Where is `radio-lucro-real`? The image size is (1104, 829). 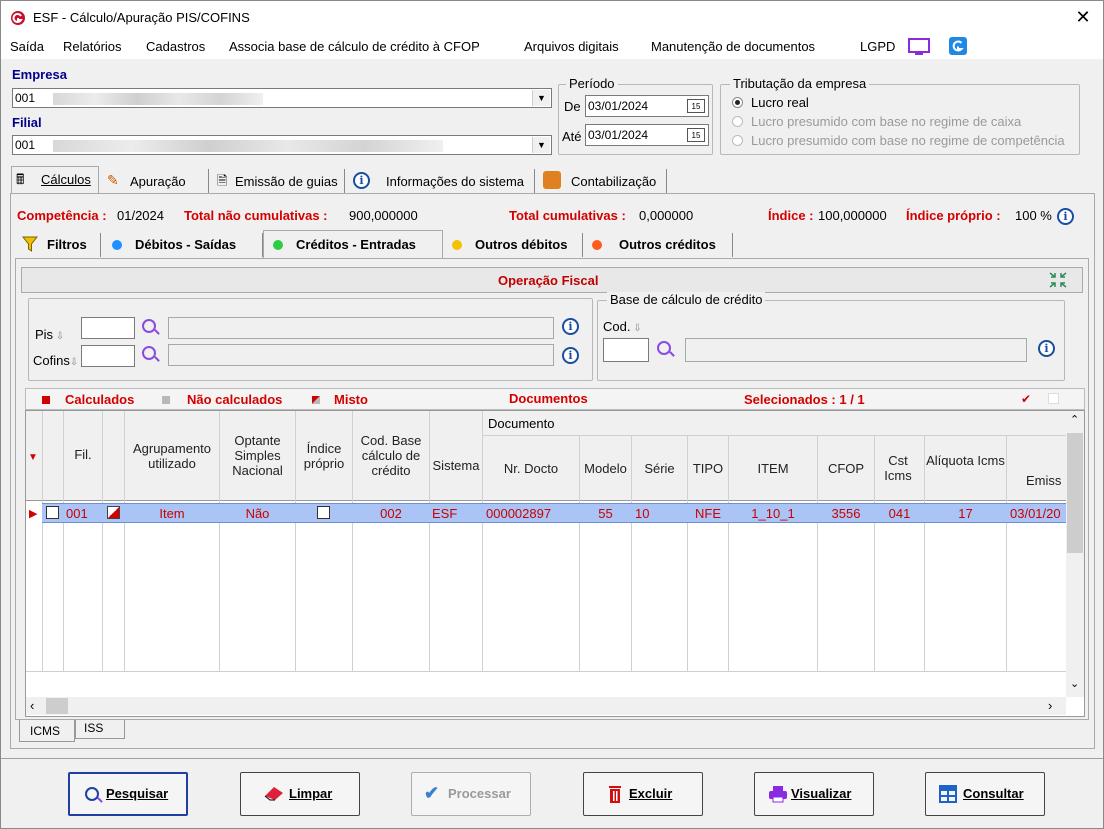 radio-lucro-real is located at coordinates (737, 102).